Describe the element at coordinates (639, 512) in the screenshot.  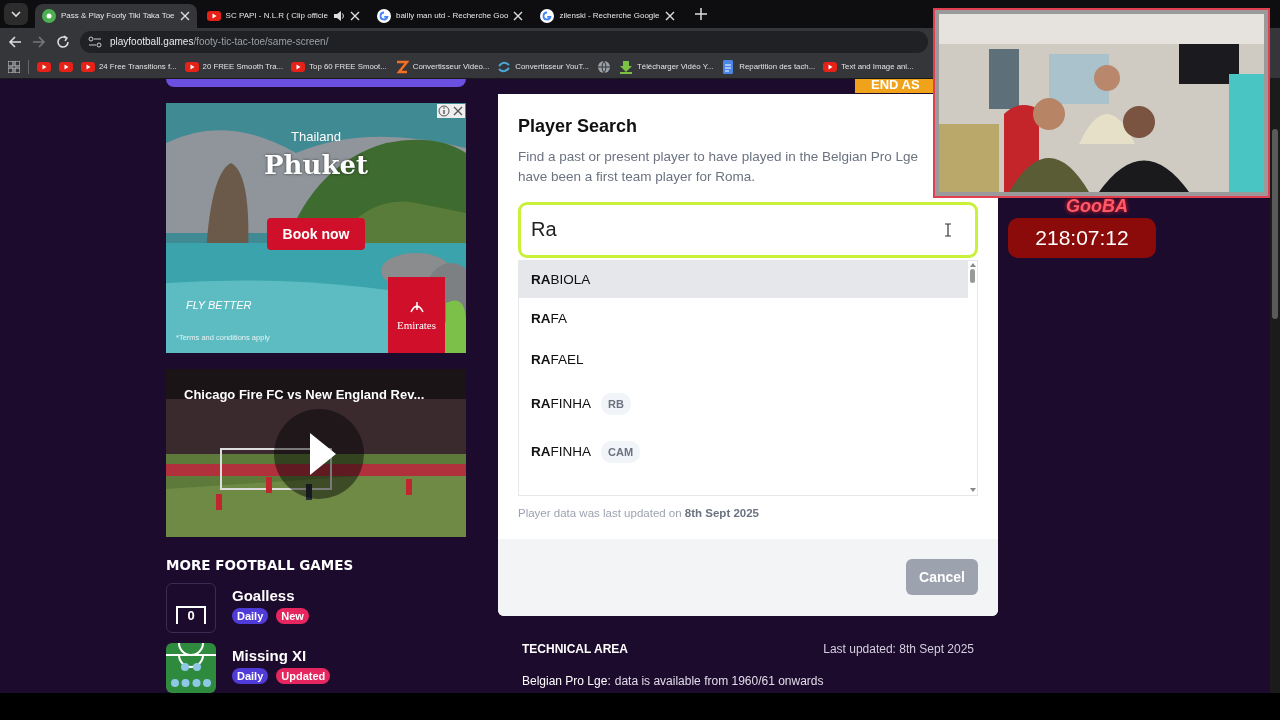
I see `update-note: Player data was last updated on 8th Sept 2025` at that location.